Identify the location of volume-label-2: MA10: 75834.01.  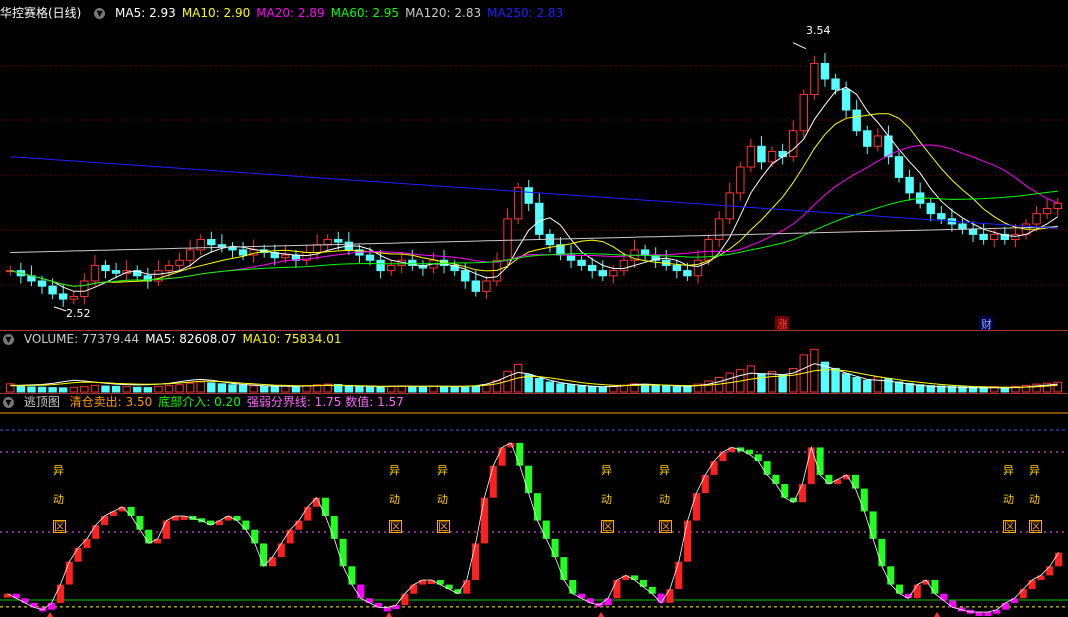
(292, 339).